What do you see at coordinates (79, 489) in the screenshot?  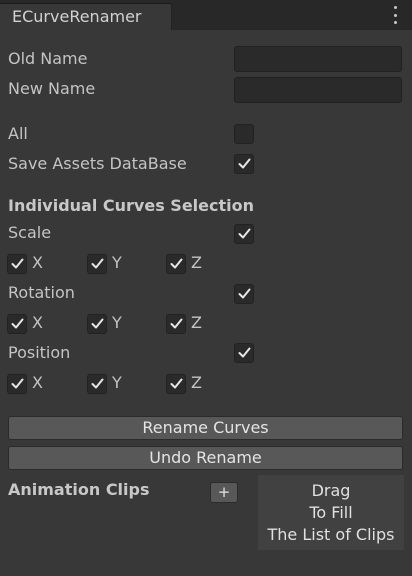 I see `animation-clips-label: Animation Clips` at bounding box center [79, 489].